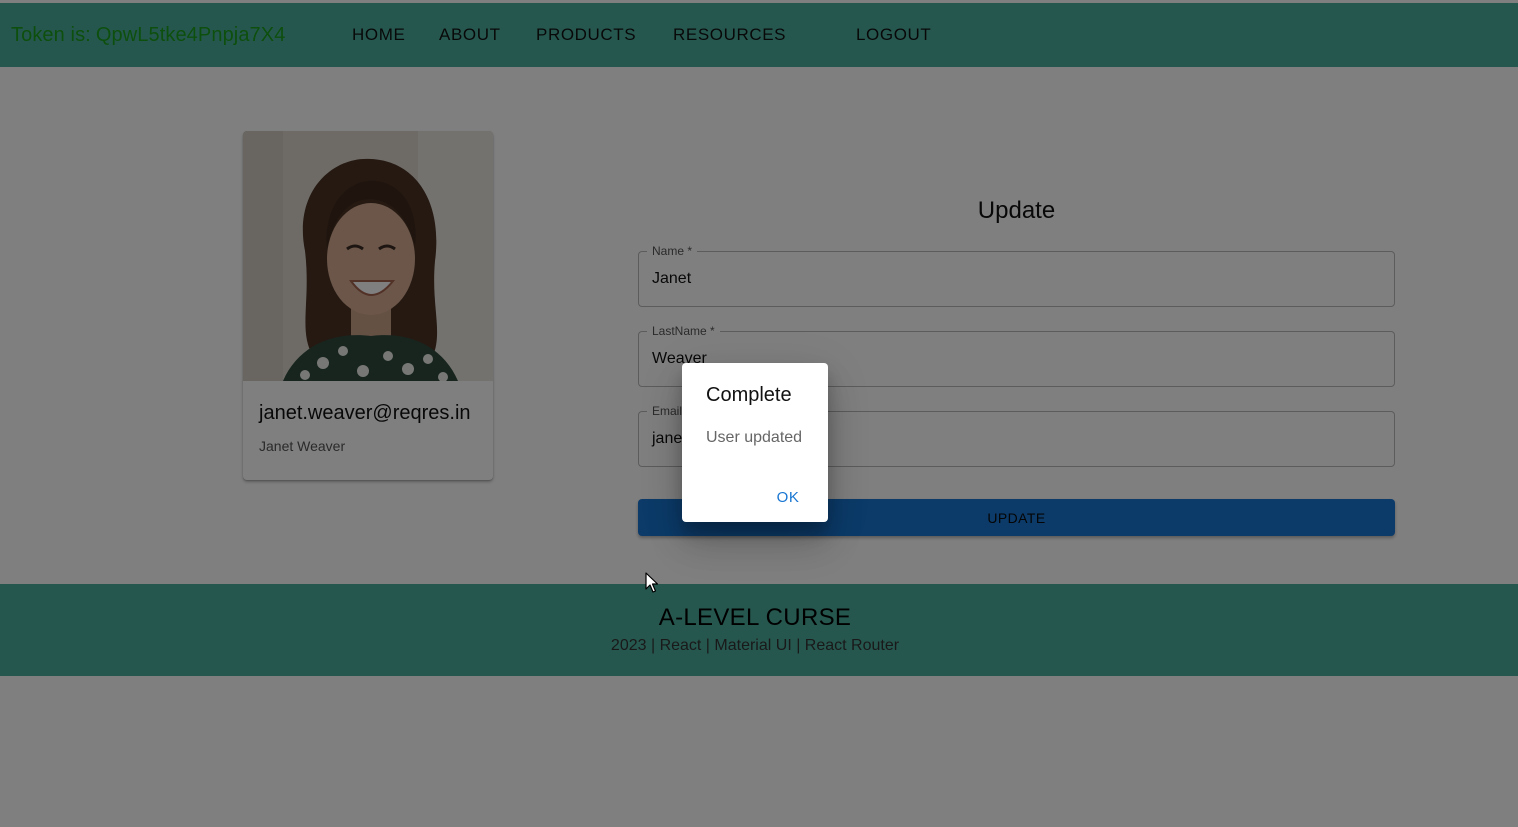  Describe the element at coordinates (754, 437) in the screenshot. I see `dialog-message: User updated` at that location.